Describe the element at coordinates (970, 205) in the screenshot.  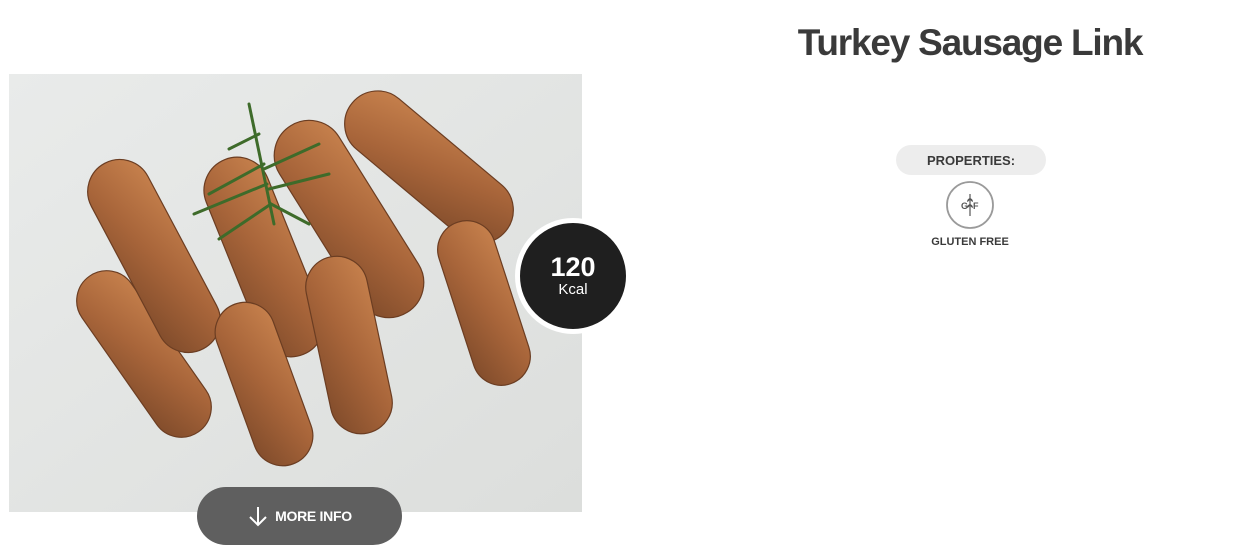
I see `gluten-free-icon: G F` at that location.